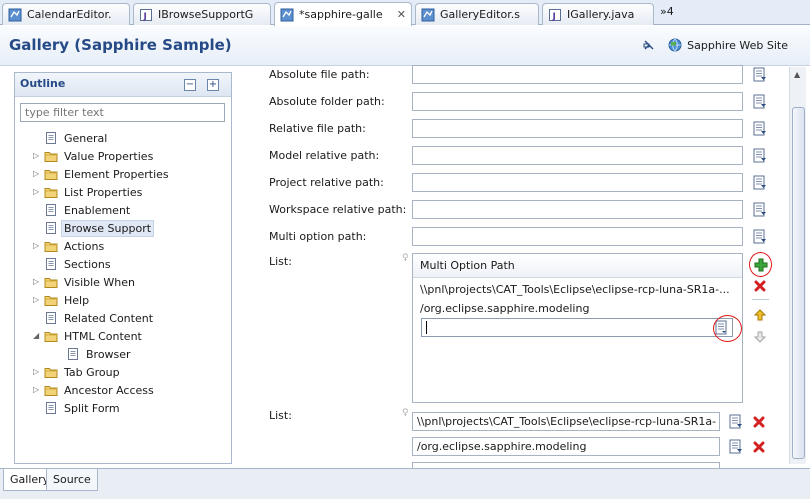 This screenshot has width=810, height=499. What do you see at coordinates (324, 155) in the screenshot?
I see `field-label: Model relative path:` at bounding box center [324, 155].